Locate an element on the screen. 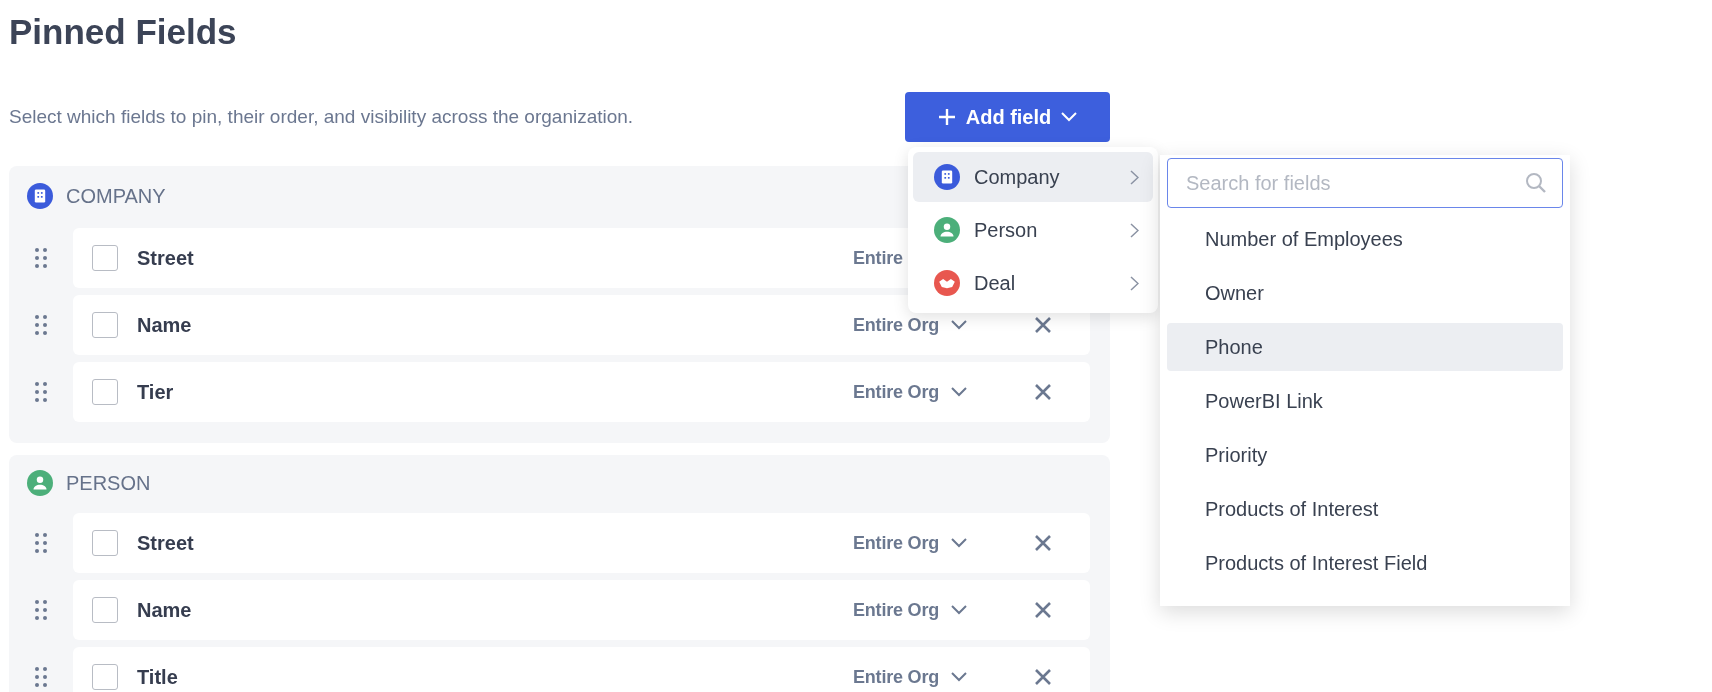 This screenshot has height=692, width=1712. field-name: Title is located at coordinates (157, 677).